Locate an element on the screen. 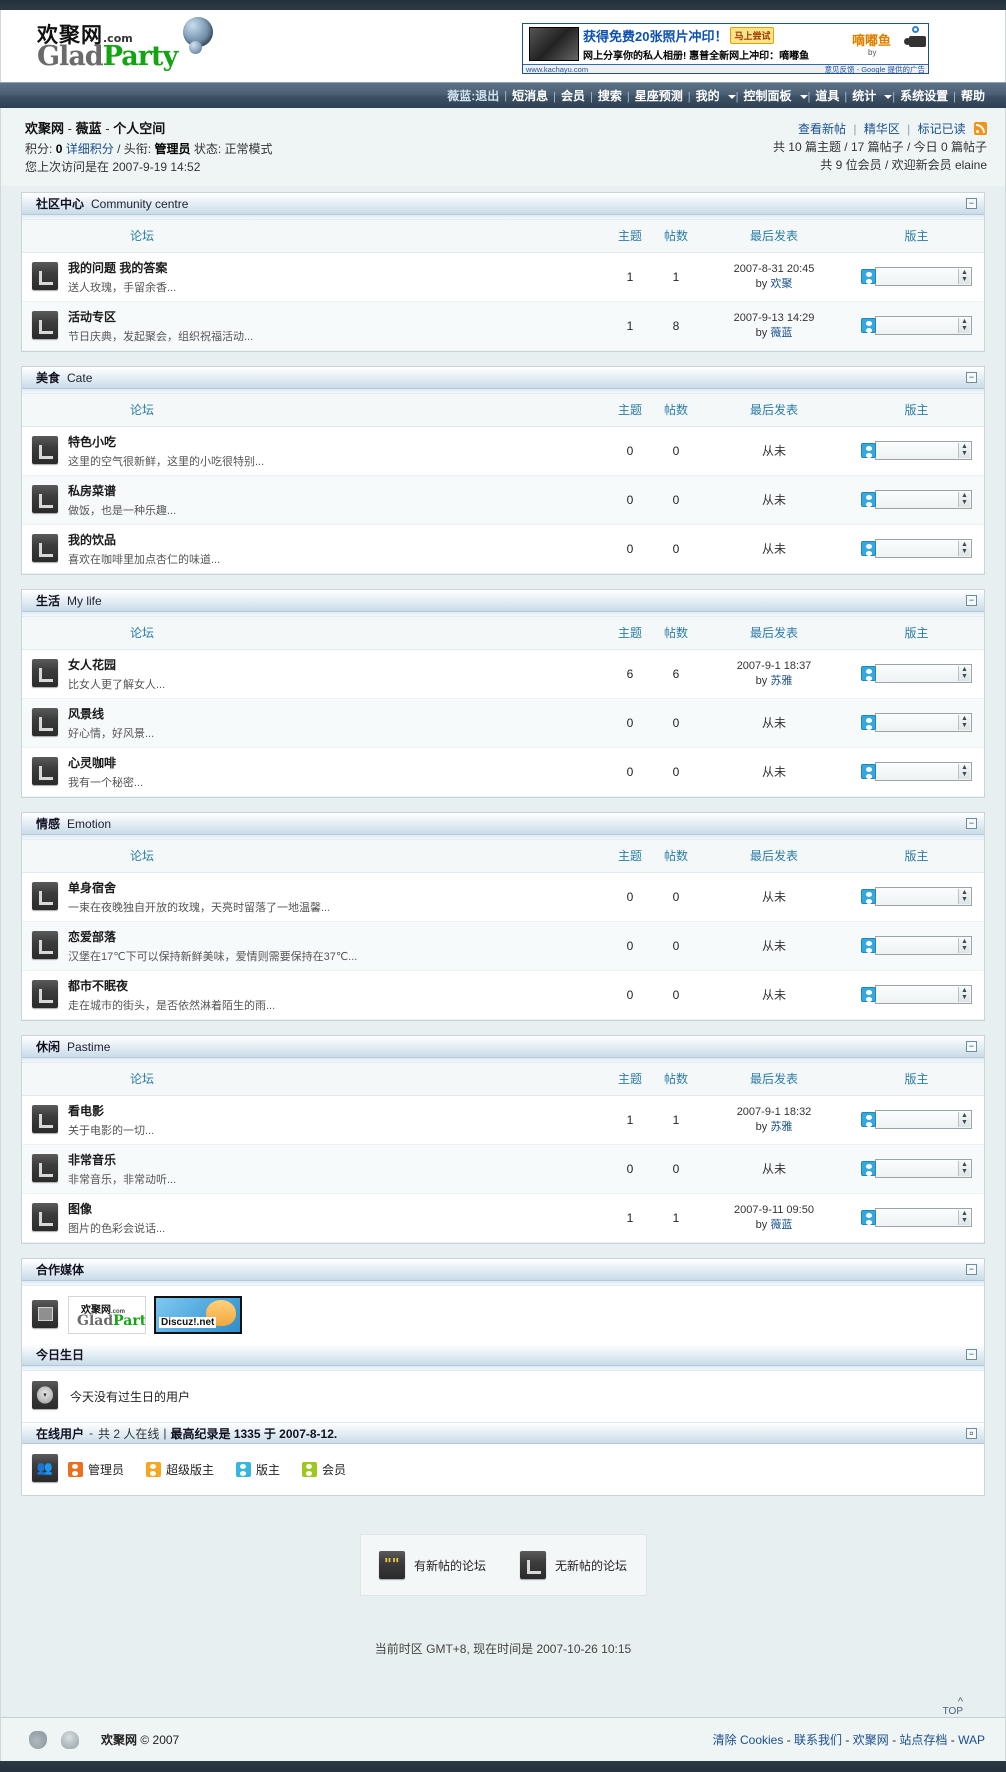 The image size is (1006, 1772). forum-link: 非常音乐 is located at coordinates (92, 1160).